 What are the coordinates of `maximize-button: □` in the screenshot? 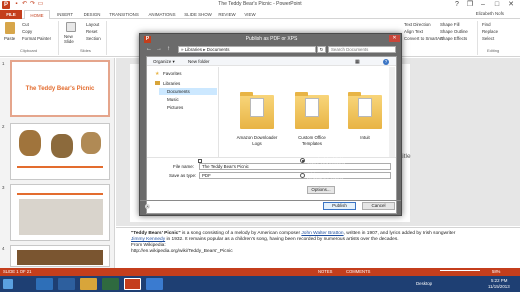 It's located at (497, 4).